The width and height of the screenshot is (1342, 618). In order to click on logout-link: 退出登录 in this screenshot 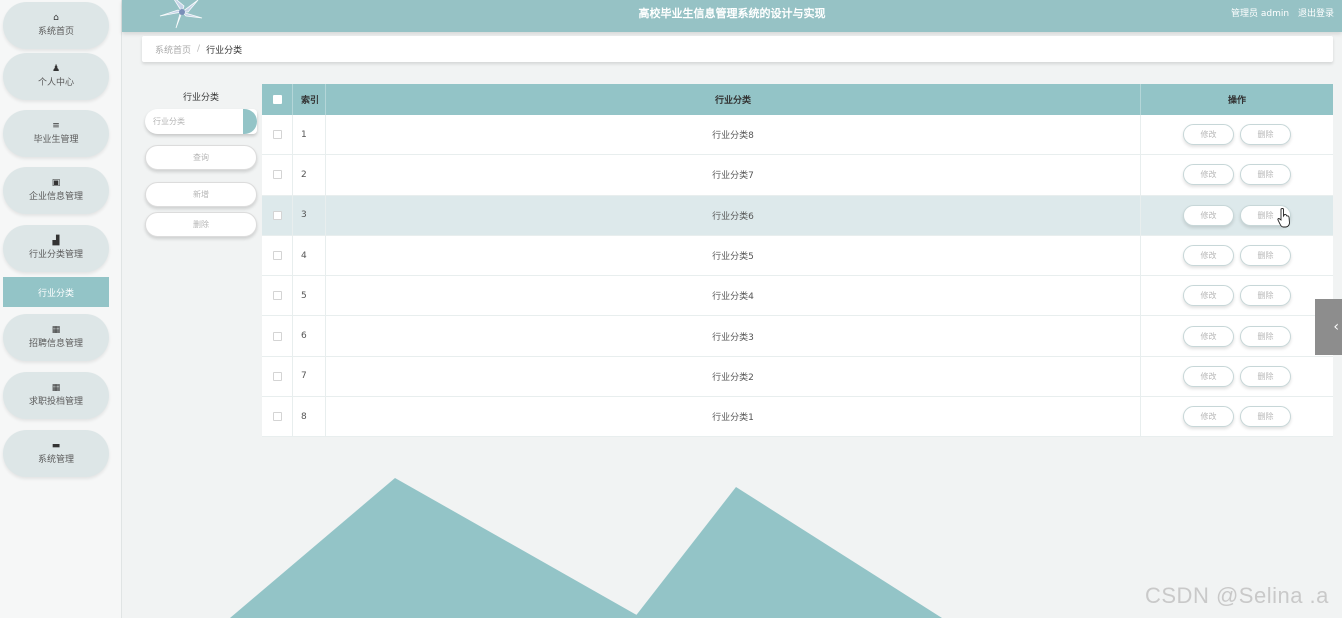, I will do `click(1316, 14)`.